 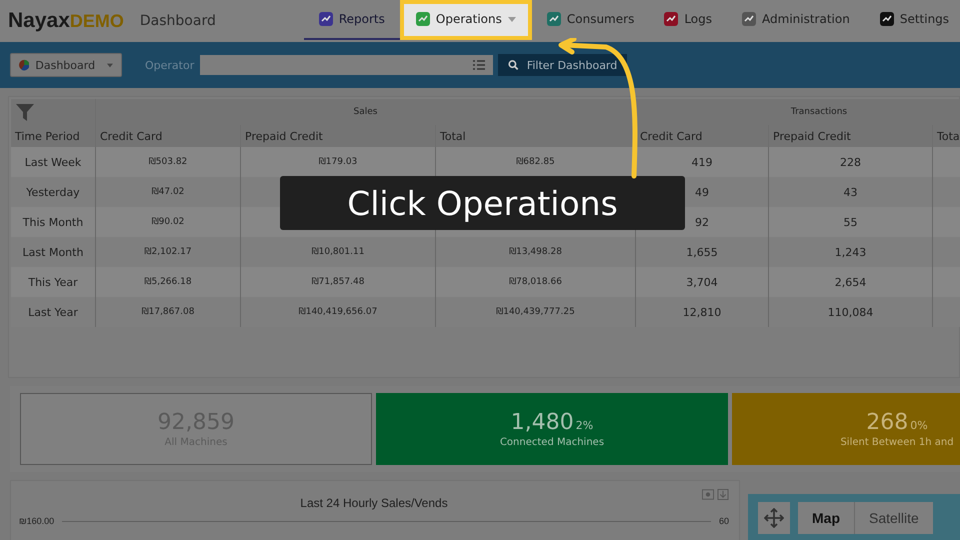 I want to click on map-type-button: Map, so click(x=826, y=518).